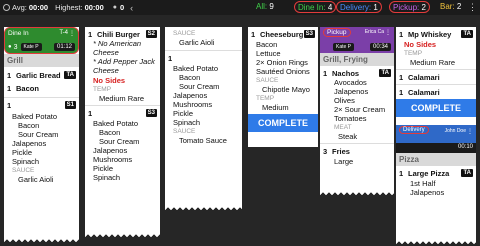 This screenshot has height=246, width=480. What do you see at coordinates (203, 140) in the screenshot?
I see `modifier: Tomato Sauce` at bounding box center [203, 140].